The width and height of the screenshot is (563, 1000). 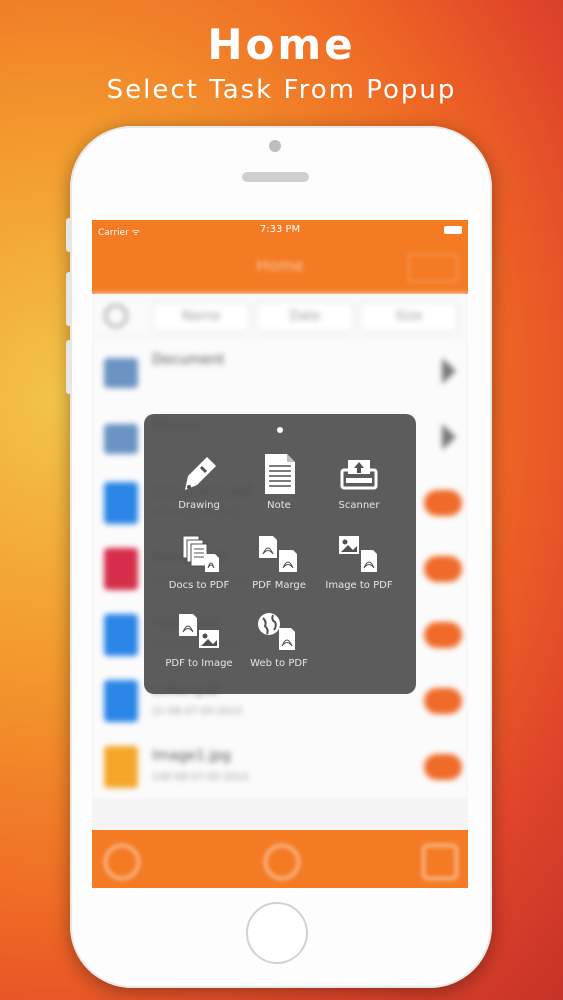 I want to click on home-button, so click(x=277, y=933).